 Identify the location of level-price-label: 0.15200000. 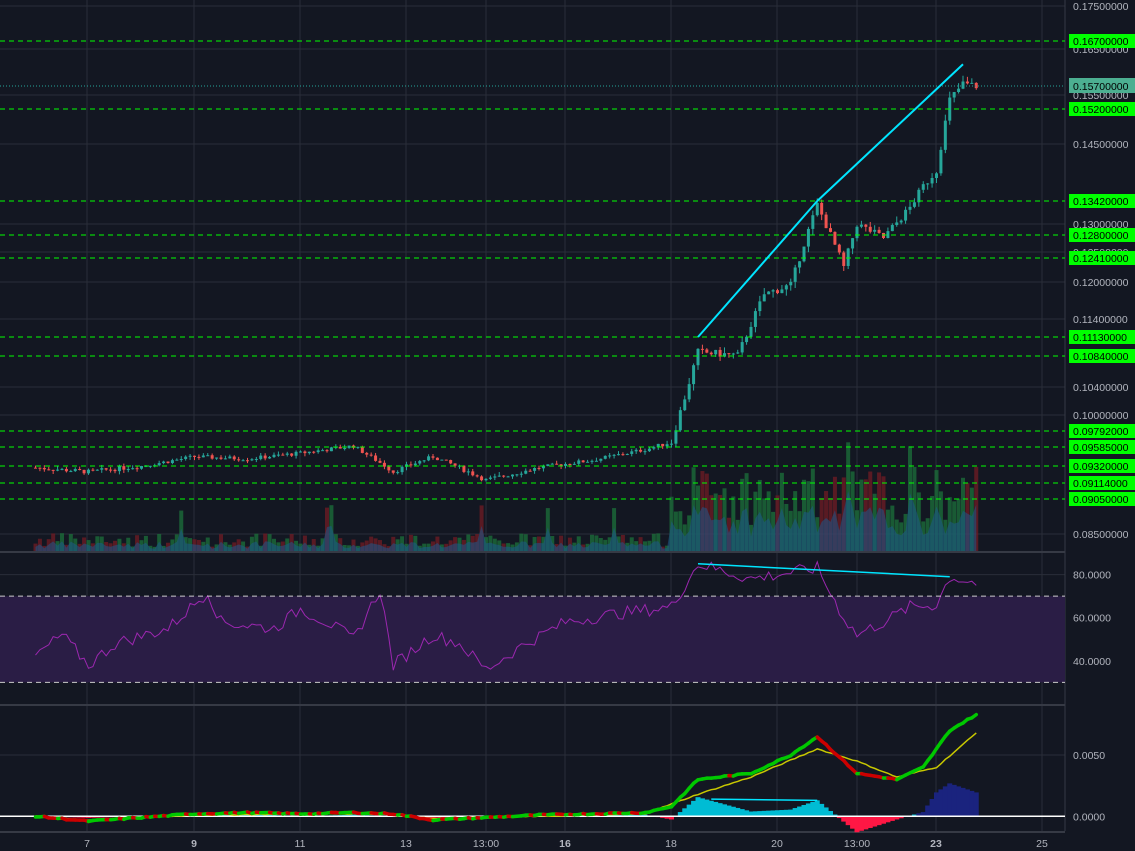
(1101, 110).